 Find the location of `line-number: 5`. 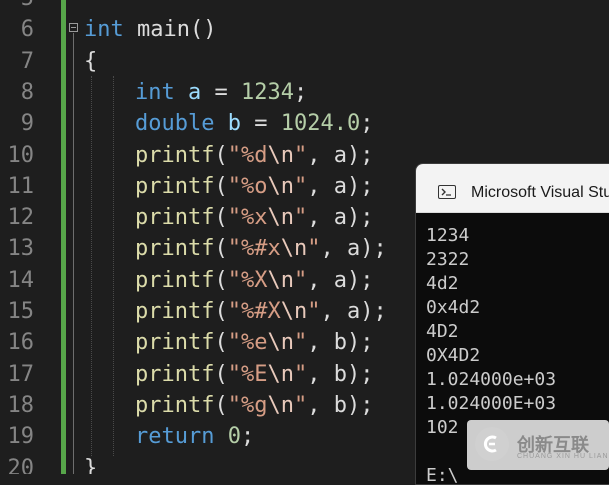

line-number: 5 is located at coordinates (17, 7).